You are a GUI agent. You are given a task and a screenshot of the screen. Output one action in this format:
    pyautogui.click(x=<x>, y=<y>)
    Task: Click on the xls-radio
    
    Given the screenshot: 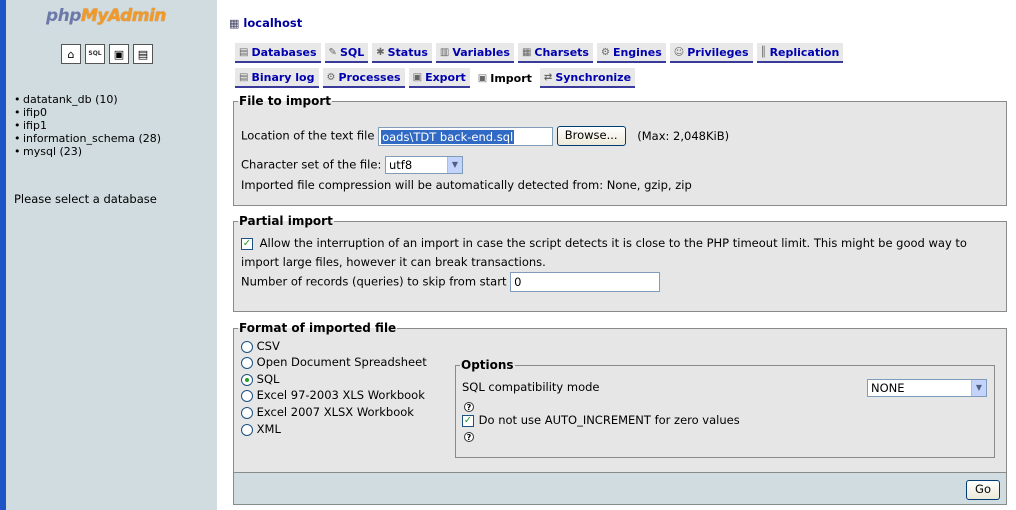 What is the action you would take?
    pyautogui.click(x=247, y=395)
    